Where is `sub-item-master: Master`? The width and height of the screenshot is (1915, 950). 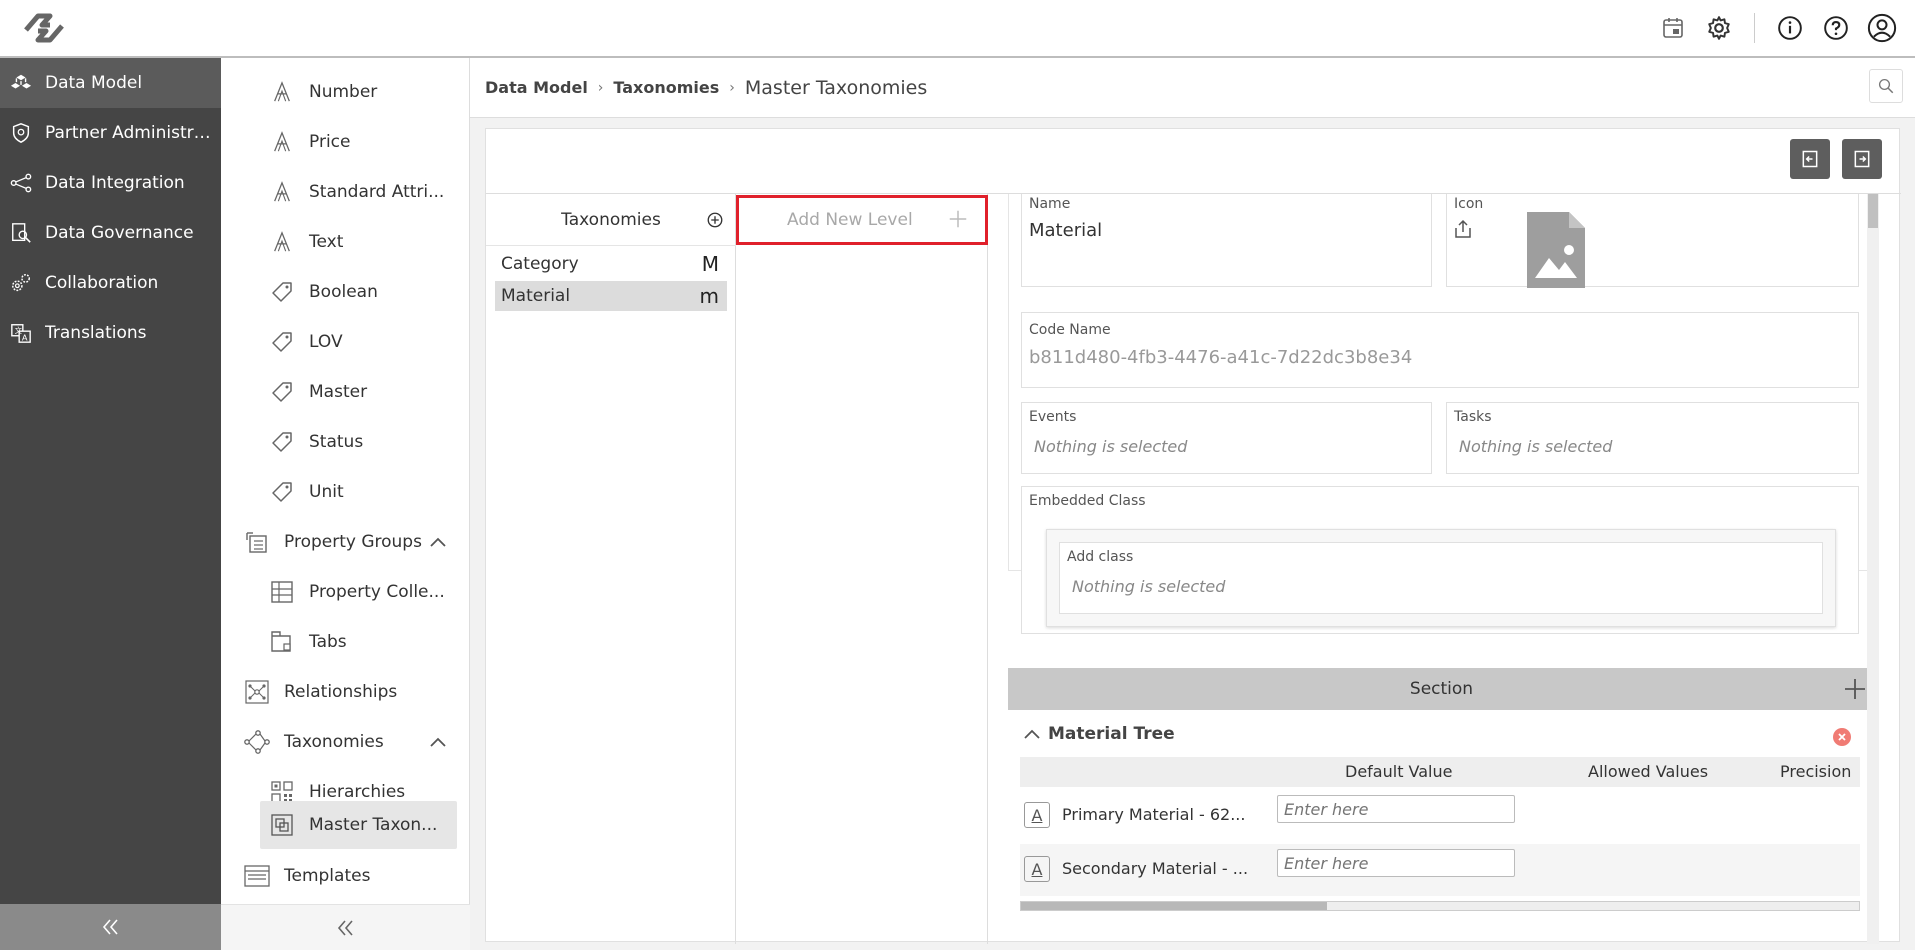 sub-item-master: Master is located at coordinates (318, 392).